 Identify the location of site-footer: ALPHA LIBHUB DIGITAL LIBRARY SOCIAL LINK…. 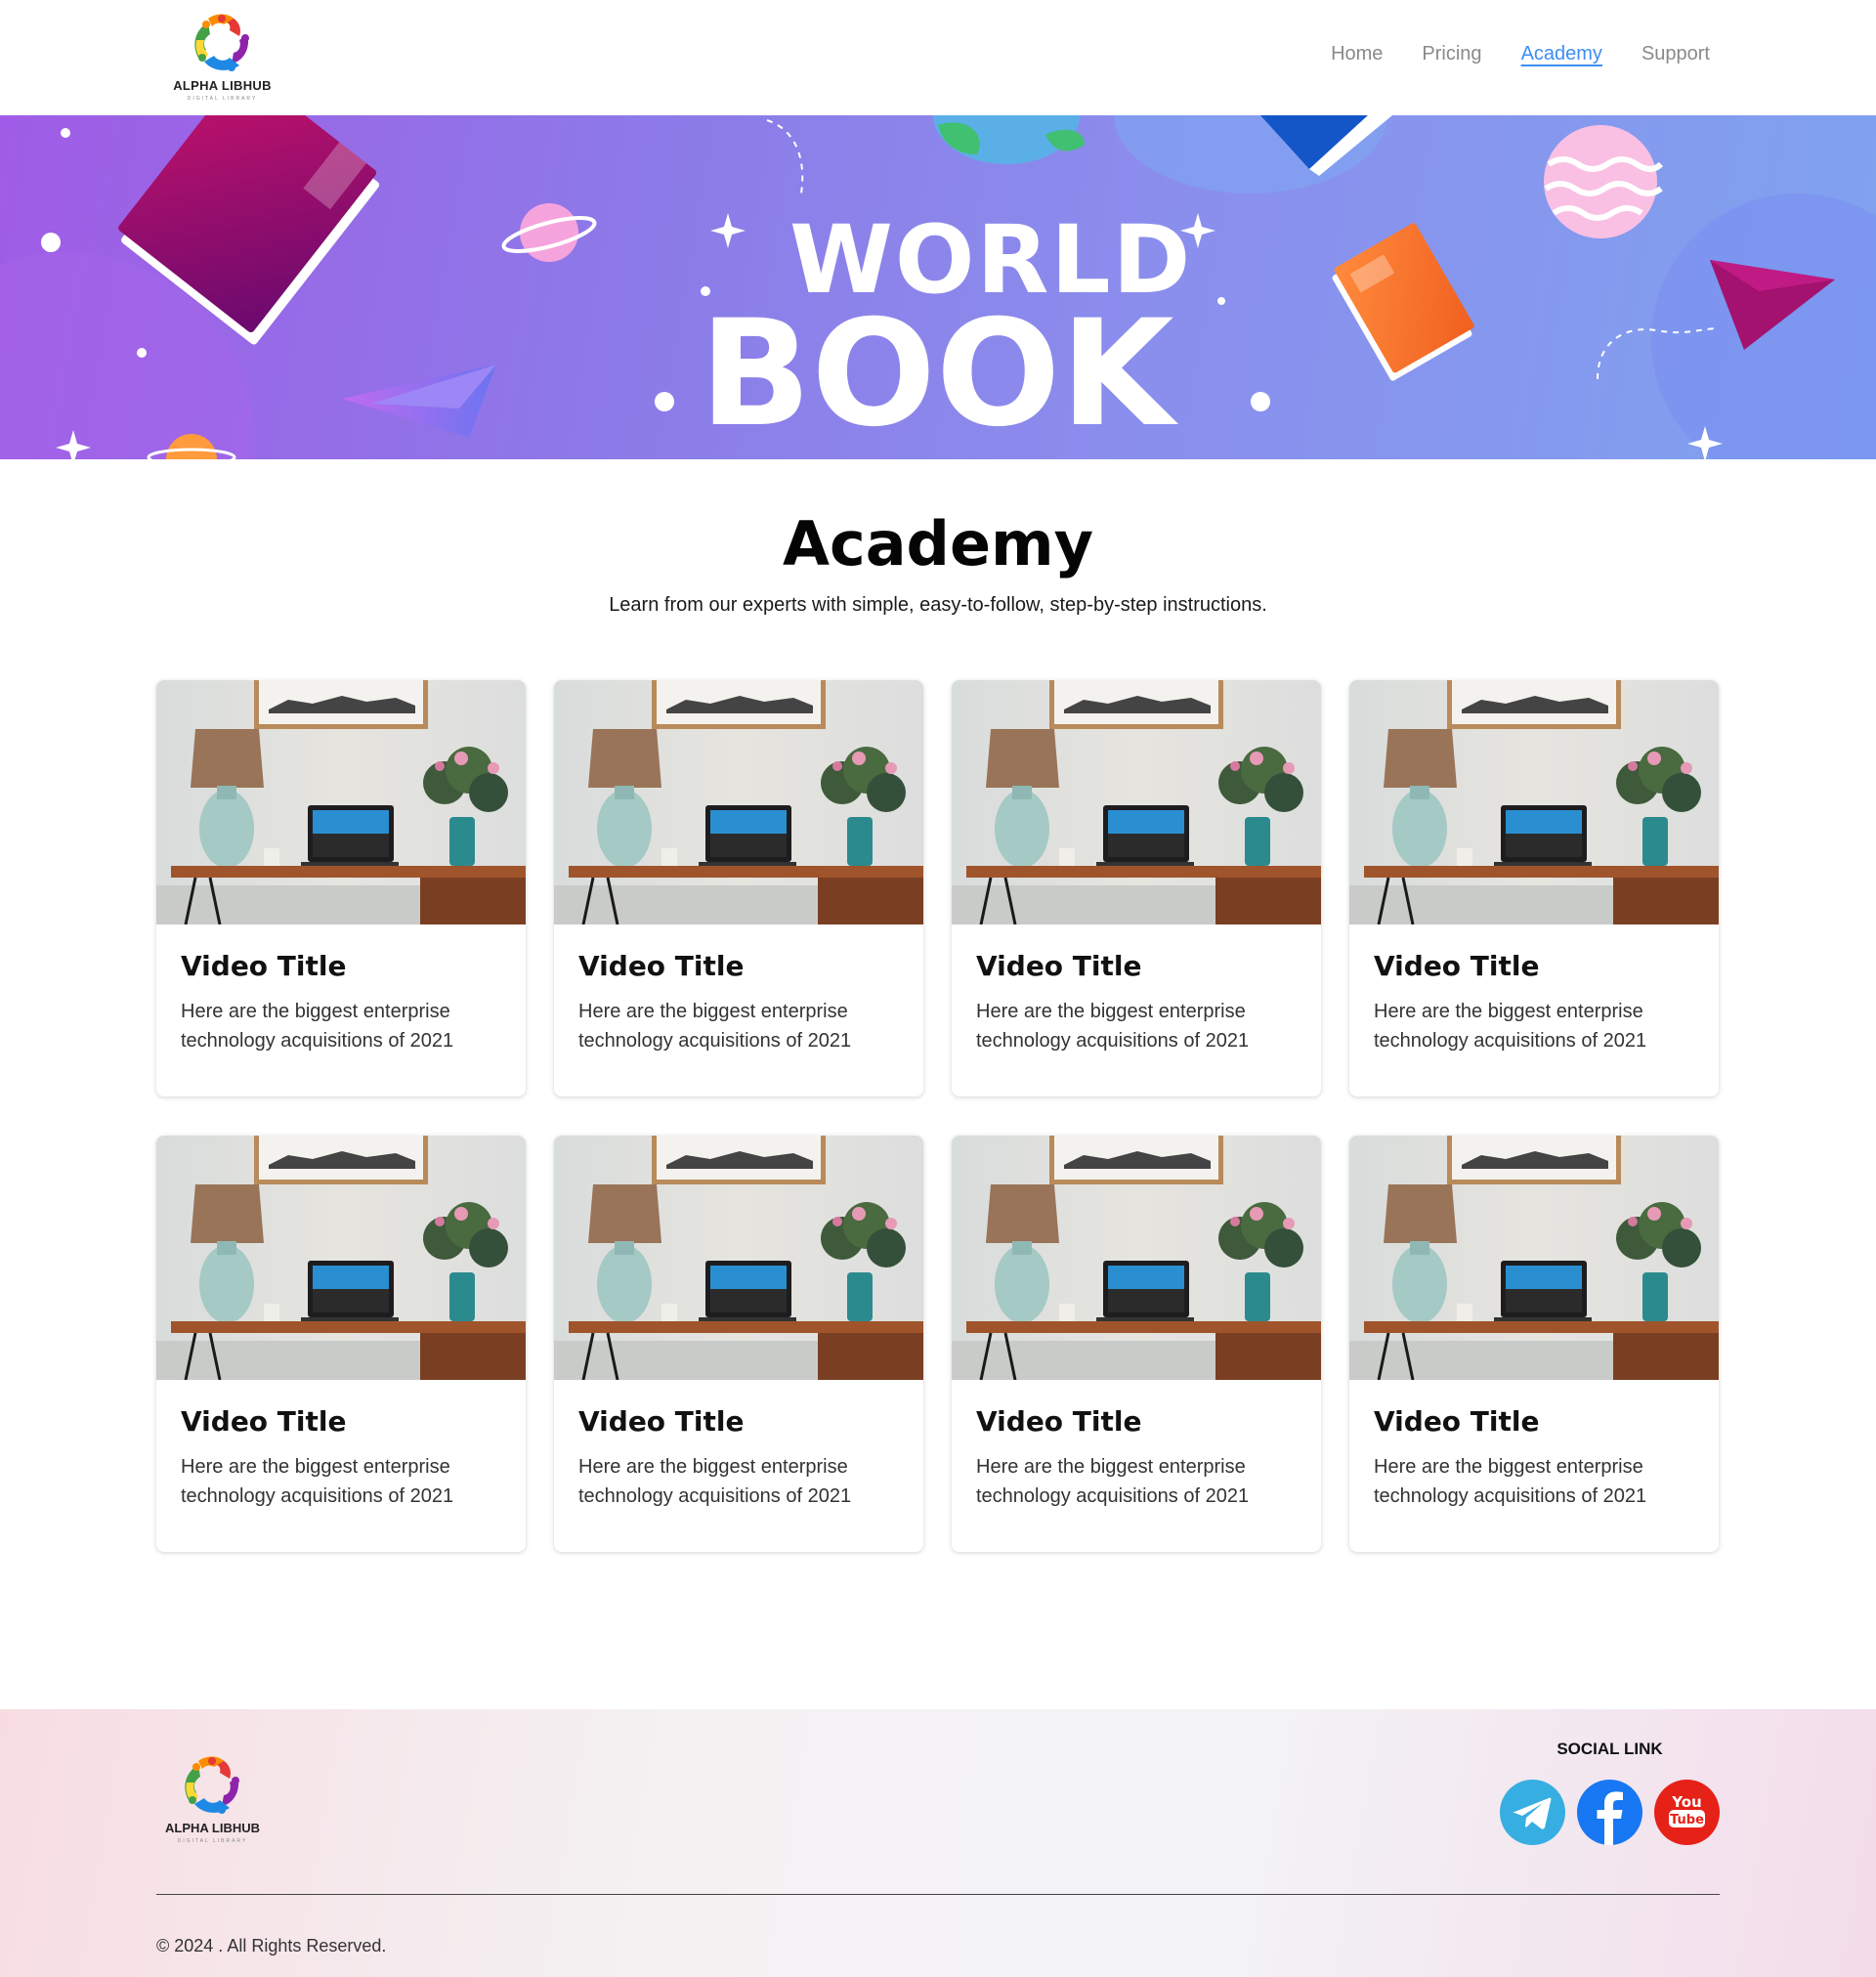
(938, 1843).